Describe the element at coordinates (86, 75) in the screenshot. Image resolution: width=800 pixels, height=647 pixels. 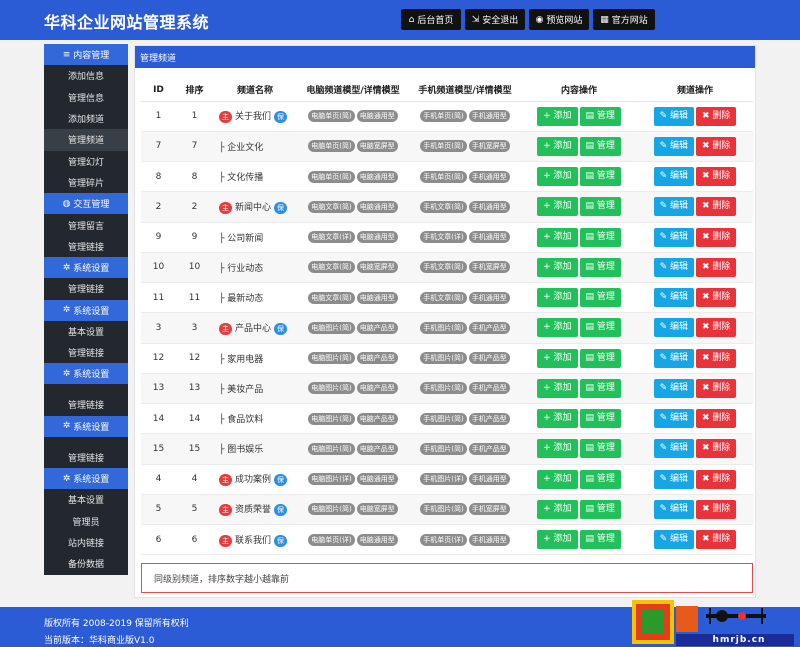
I see `sidebar-item: 添加信息` at that location.